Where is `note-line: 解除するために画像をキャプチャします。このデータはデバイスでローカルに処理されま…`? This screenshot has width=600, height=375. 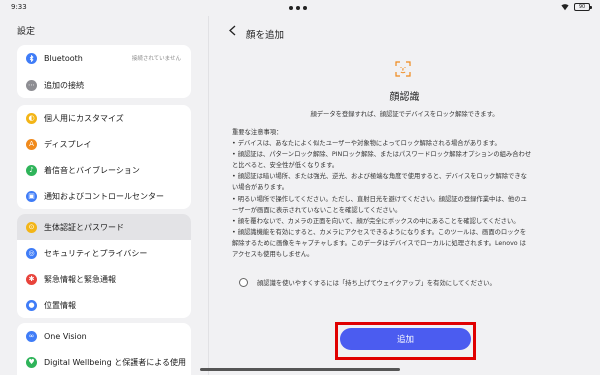 note-line: 解除するために画像をキャプチャします。このデータはデバイスでローカルに処理されま… is located at coordinates (379, 243).